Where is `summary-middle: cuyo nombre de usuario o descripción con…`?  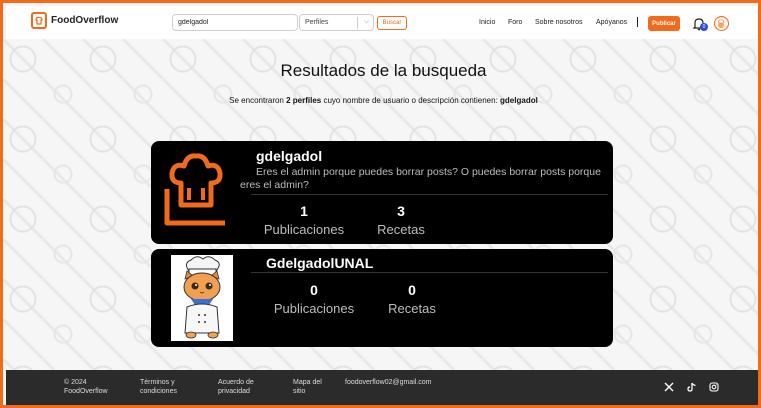 summary-middle: cuyo nombre de usuario o descripción con… is located at coordinates (411, 100).